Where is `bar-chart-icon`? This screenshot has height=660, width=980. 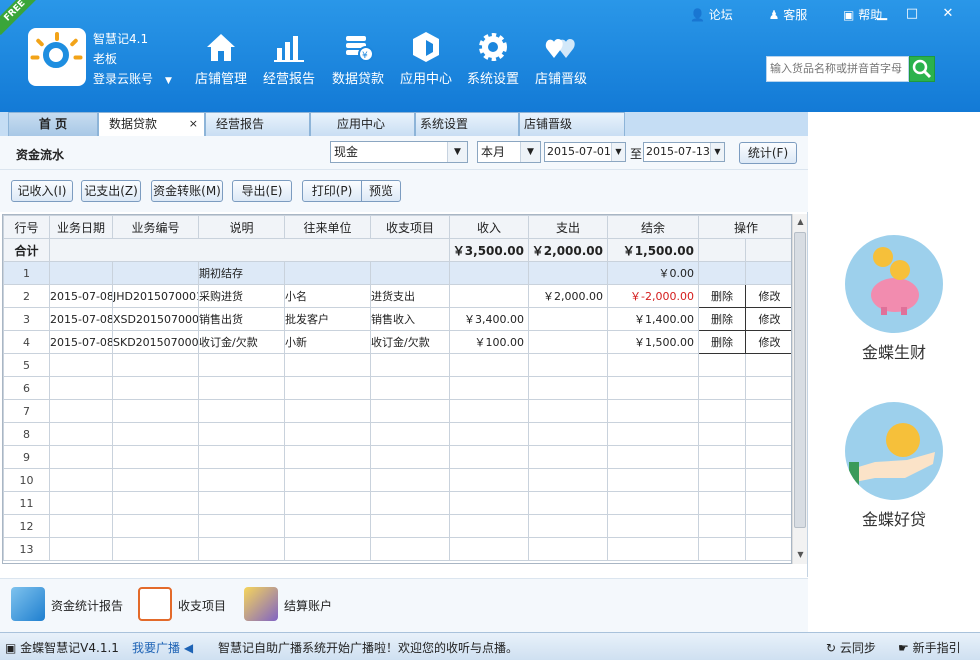
bar-chart-icon is located at coordinates (289, 49).